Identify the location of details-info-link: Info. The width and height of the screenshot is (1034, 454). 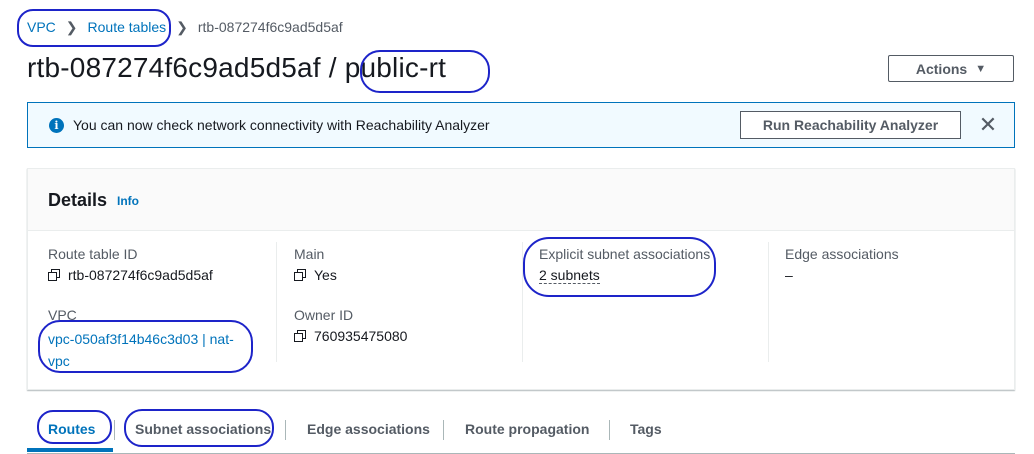
(128, 201).